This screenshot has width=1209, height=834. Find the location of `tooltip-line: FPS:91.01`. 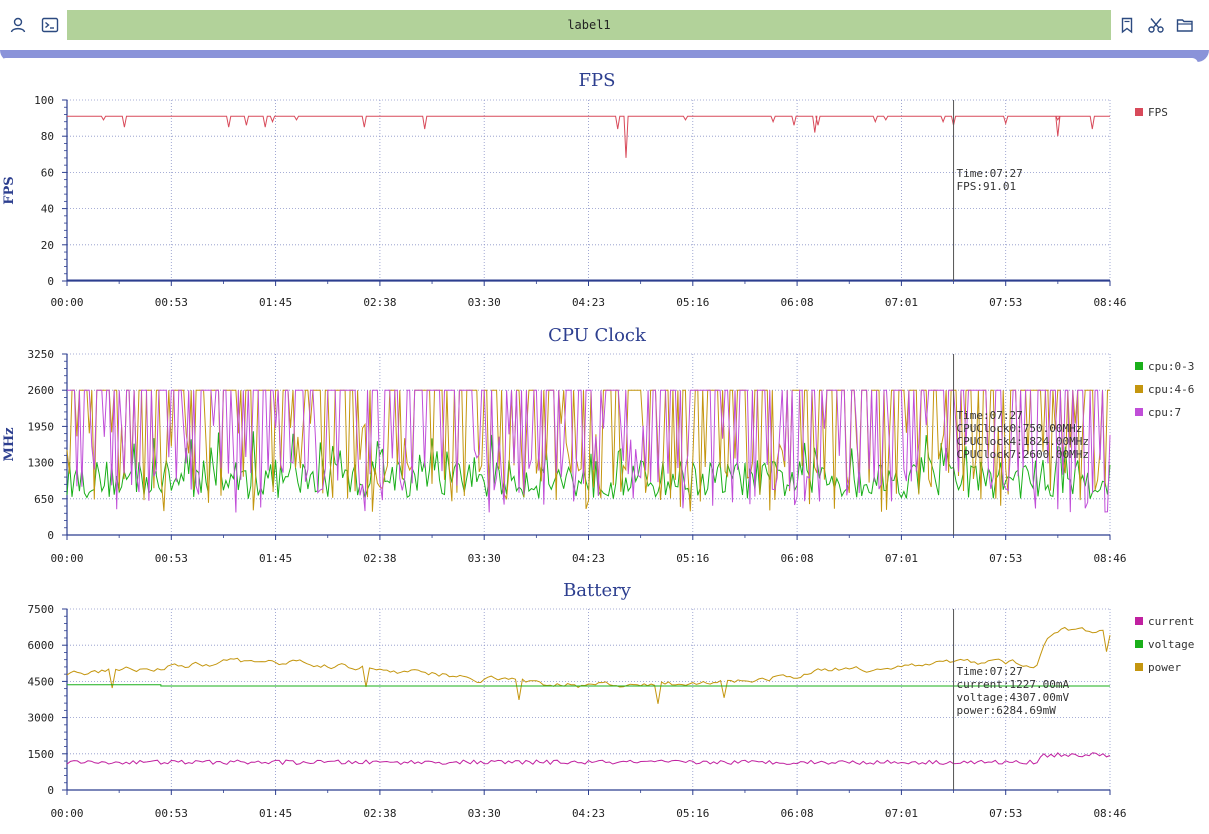

tooltip-line: FPS:91.01 is located at coordinates (987, 186).